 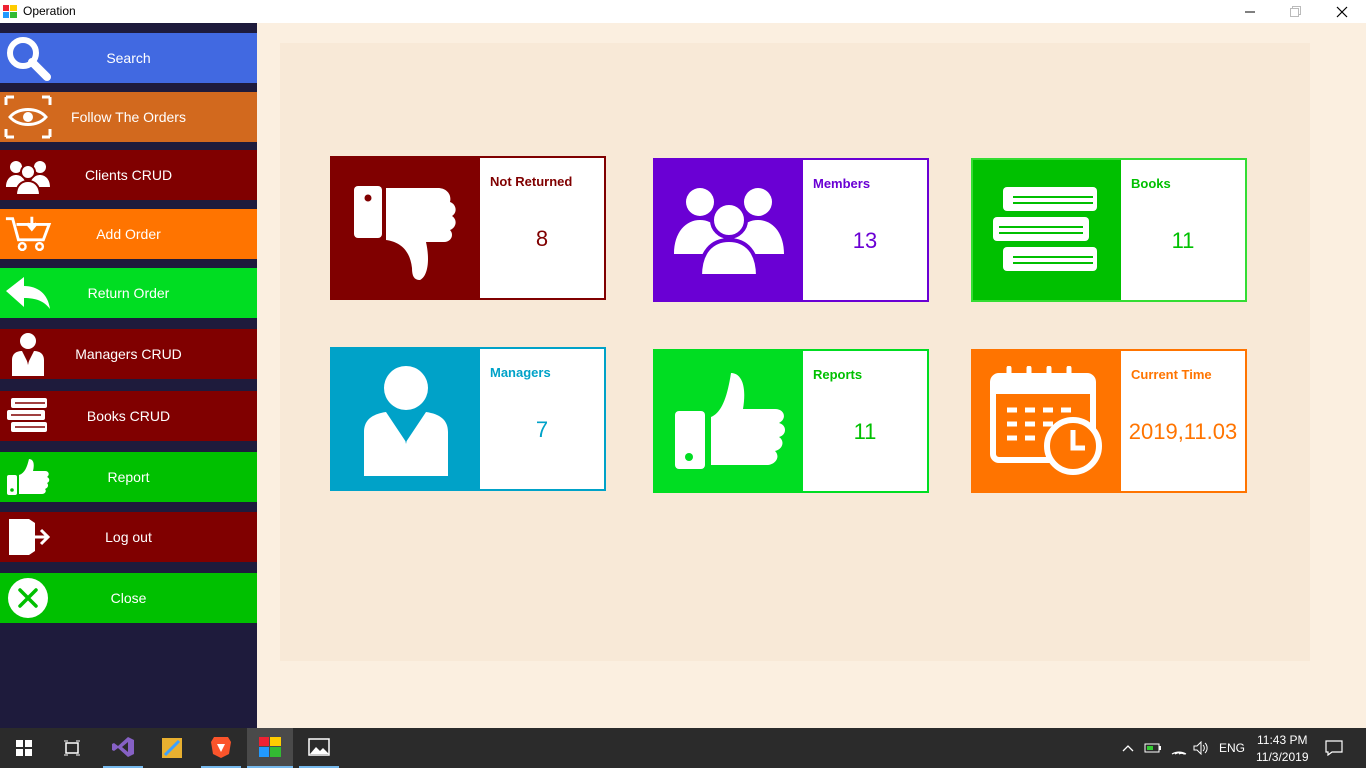 I want to click on thumbs-up-icon, so click(x=729, y=421).